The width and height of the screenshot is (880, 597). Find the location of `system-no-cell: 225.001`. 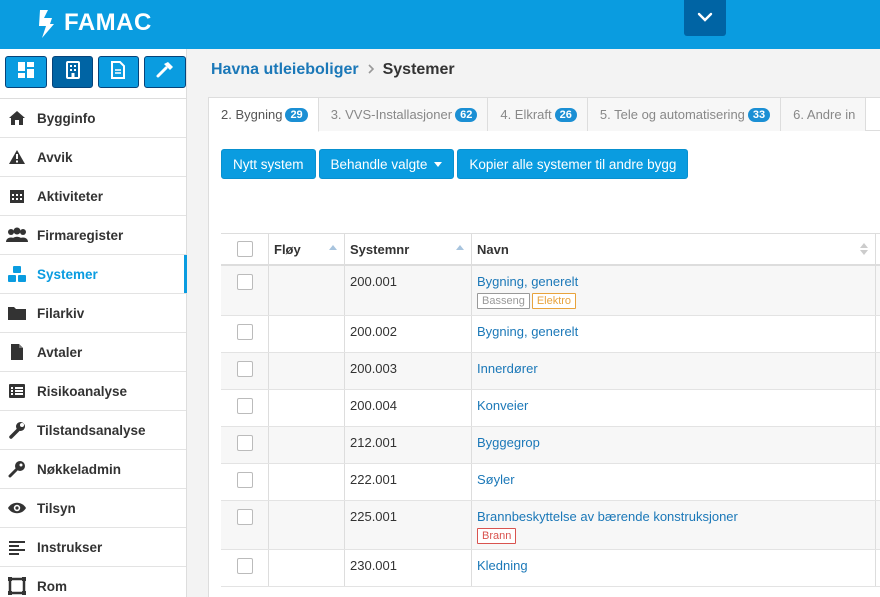

system-no-cell: 225.001 is located at coordinates (408, 525).